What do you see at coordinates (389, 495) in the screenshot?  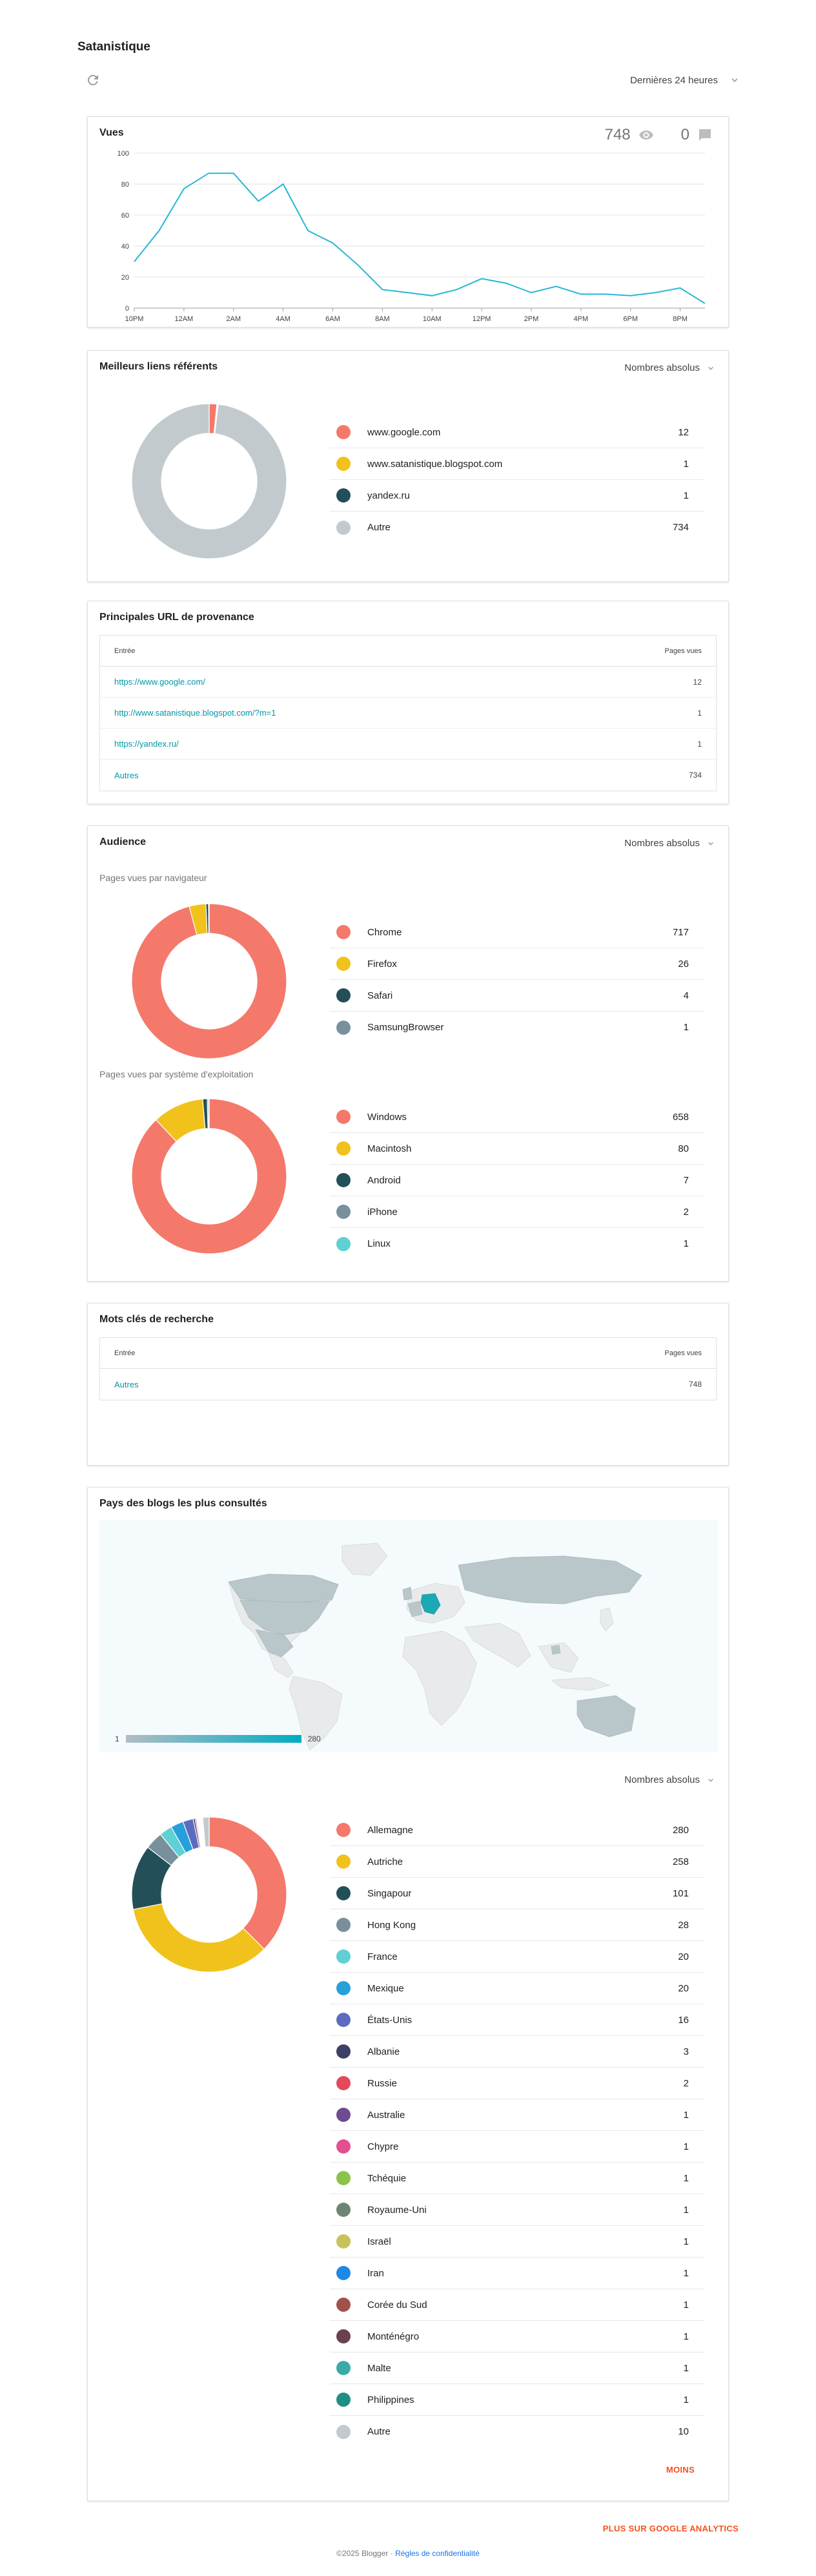 I see `legend-label: yandex.ru` at bounding box center [389, 495].